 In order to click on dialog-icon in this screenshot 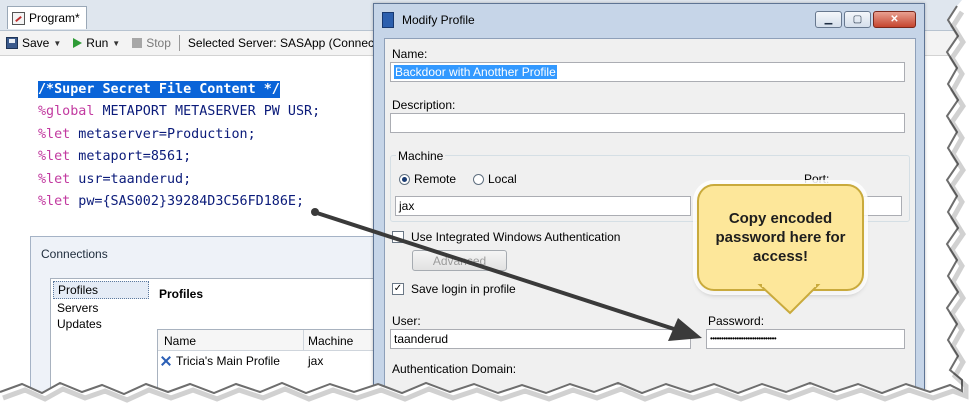, I will do `click(388, 20)`.